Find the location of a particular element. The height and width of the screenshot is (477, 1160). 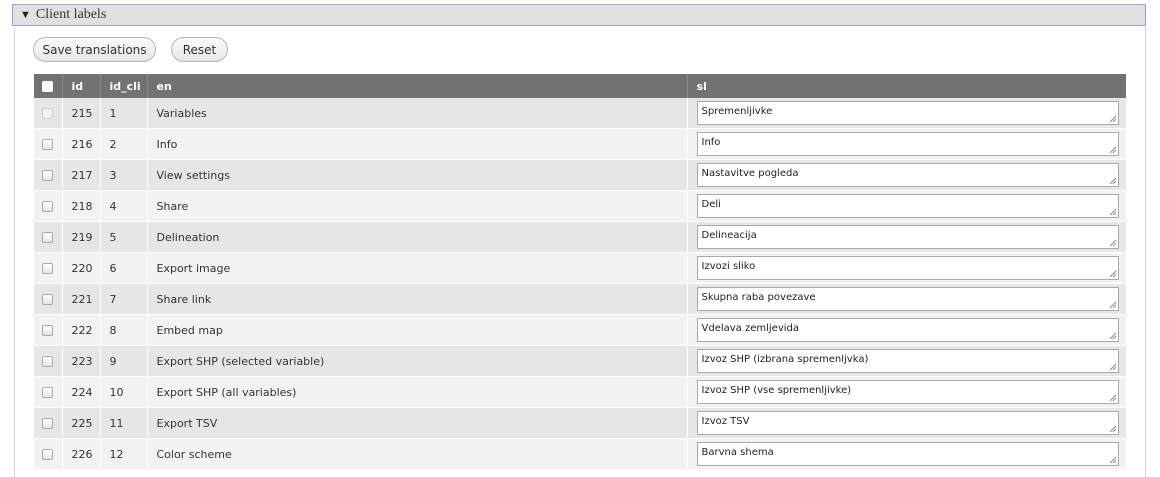

cell-id-cli: 5 is located at coordinates (124, 237).